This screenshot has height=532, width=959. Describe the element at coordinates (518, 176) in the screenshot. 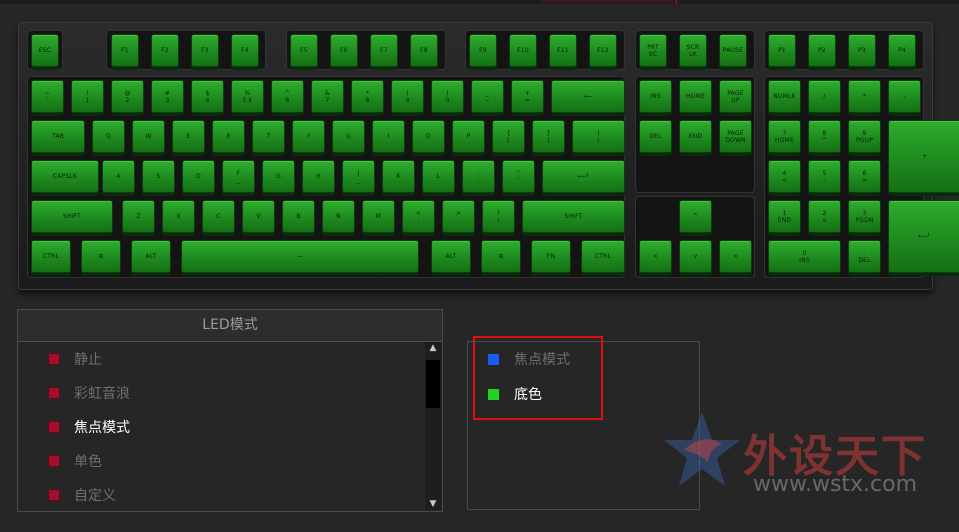

I see `key-"-': " '` at that location.